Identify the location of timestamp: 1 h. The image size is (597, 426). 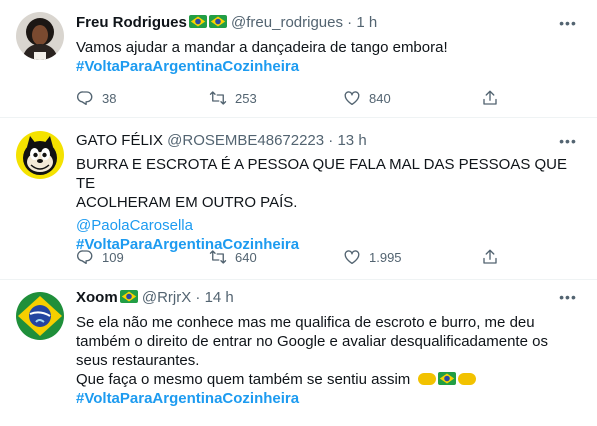
(366, 22).